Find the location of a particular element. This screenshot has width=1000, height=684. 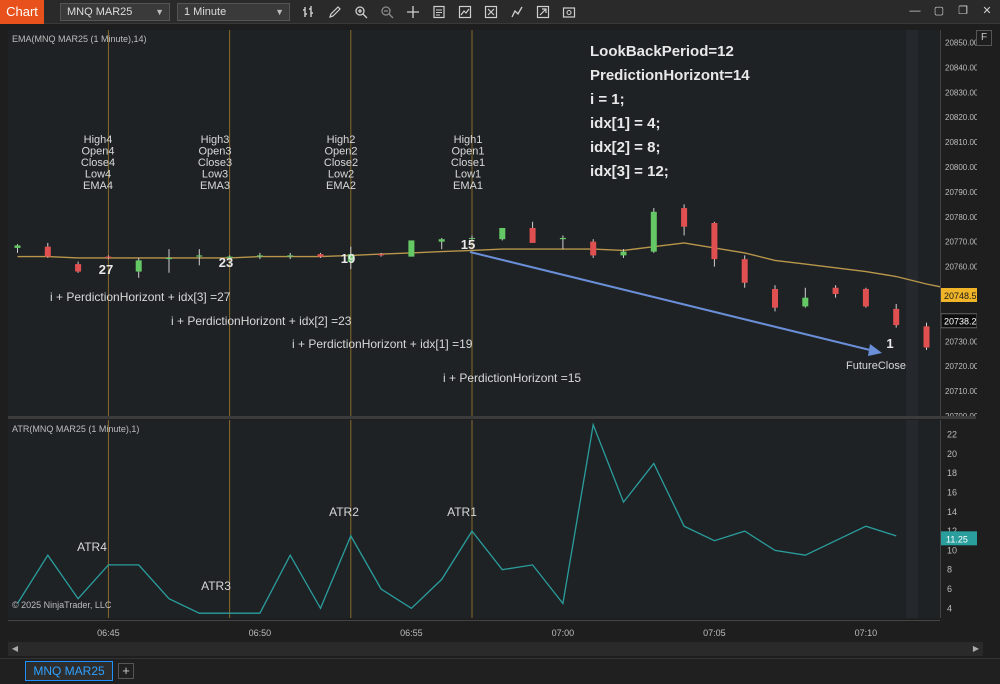

indicators-icon is located at coordinates (465, 12).